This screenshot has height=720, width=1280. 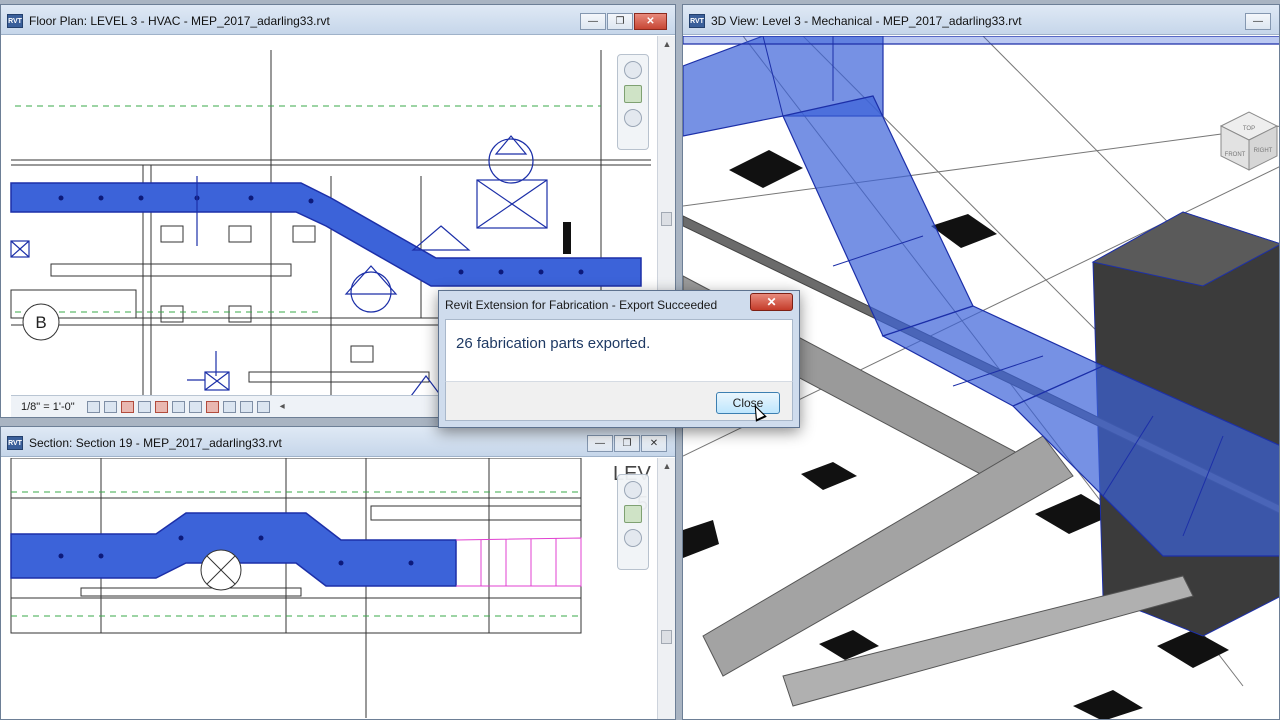 I want to click on section-vertical-scrollbar: ▲, so click(x=666, y=588).